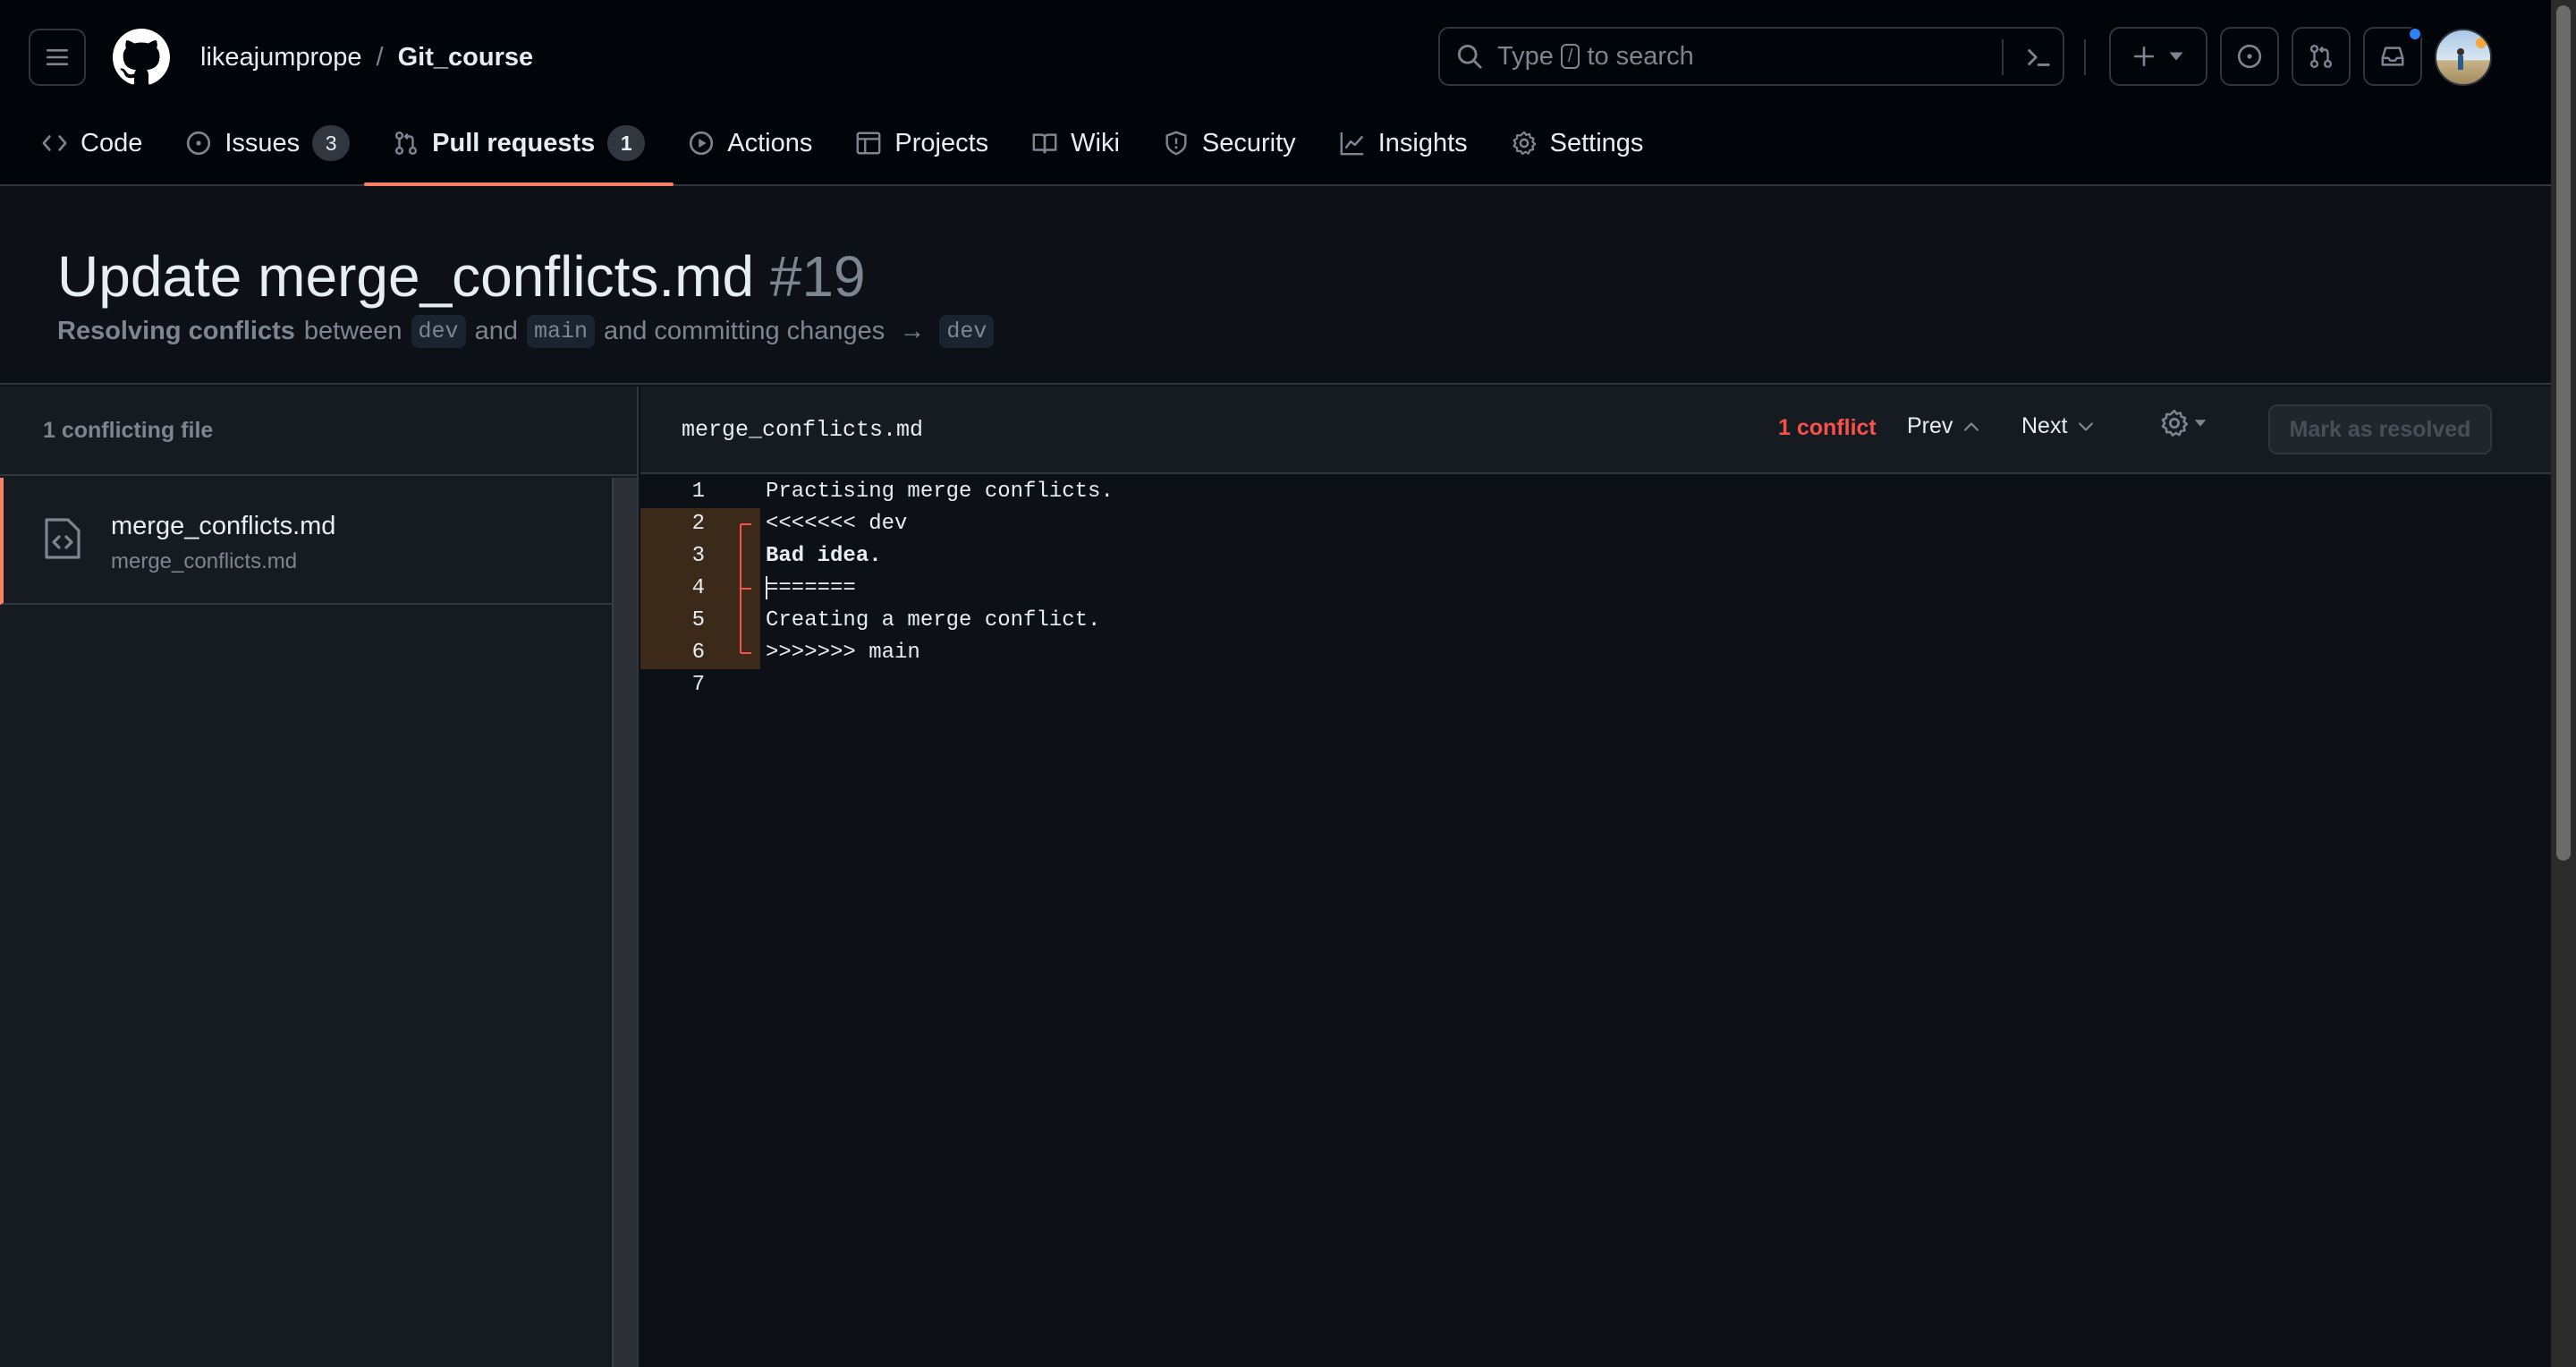 The image size is (2576, 1367). What do you see at coordinates (1422, 142) in the screenshot?
I see `tab-label: Insights` at bounding box center [1422, 142].